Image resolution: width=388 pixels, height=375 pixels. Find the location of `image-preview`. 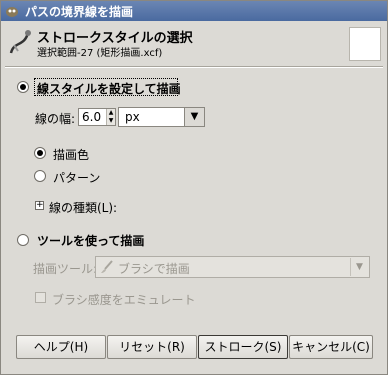

image-preview is located at coordinates (365, 44).